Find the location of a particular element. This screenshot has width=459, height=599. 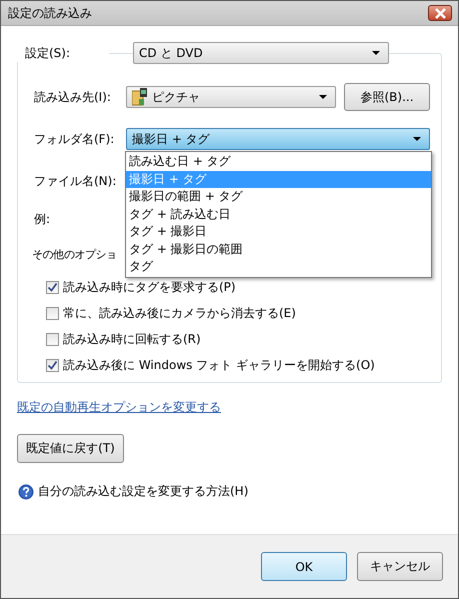

destination-dropdown: ピクチャ is located at coordinates (231, 97).